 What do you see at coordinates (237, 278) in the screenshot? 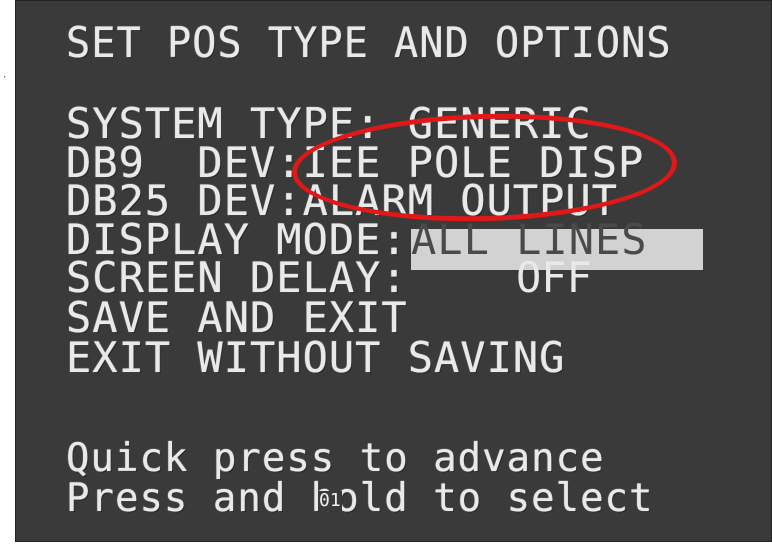
I see `menu-item-screen-delay-label: SCREEN DELAY:` at bounding box center [237, 278].